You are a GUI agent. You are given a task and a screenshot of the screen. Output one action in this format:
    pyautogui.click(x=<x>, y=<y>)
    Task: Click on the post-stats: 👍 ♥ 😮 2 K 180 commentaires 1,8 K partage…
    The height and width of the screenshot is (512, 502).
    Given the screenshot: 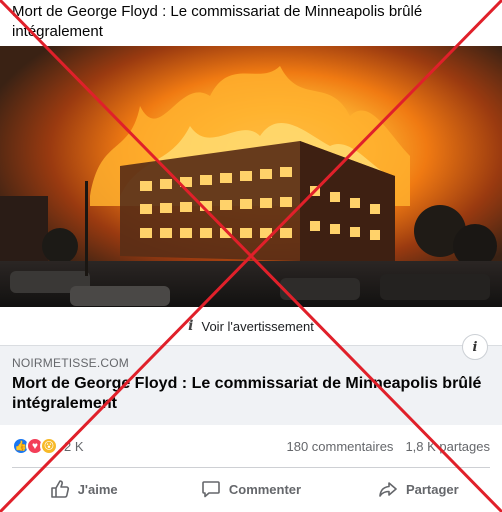 What is the action you would take?
    pyautogui.click(x=251, y=446)
    